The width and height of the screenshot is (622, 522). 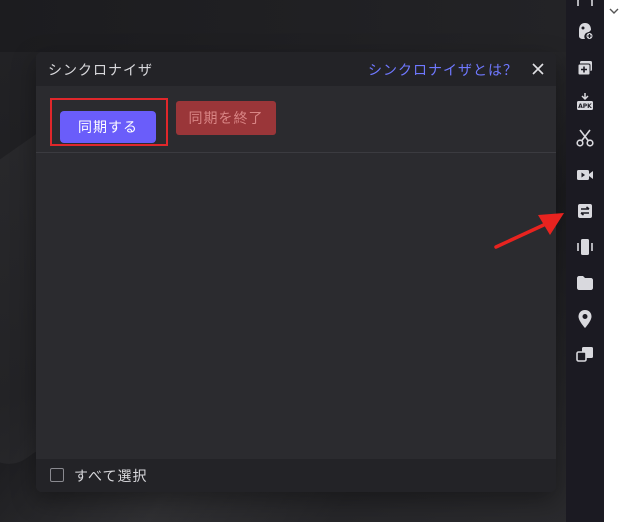 What do you see at coordinates (585, 261) in the screenshot?
I see `sidebar: APK` at bounding box center [585, 261].